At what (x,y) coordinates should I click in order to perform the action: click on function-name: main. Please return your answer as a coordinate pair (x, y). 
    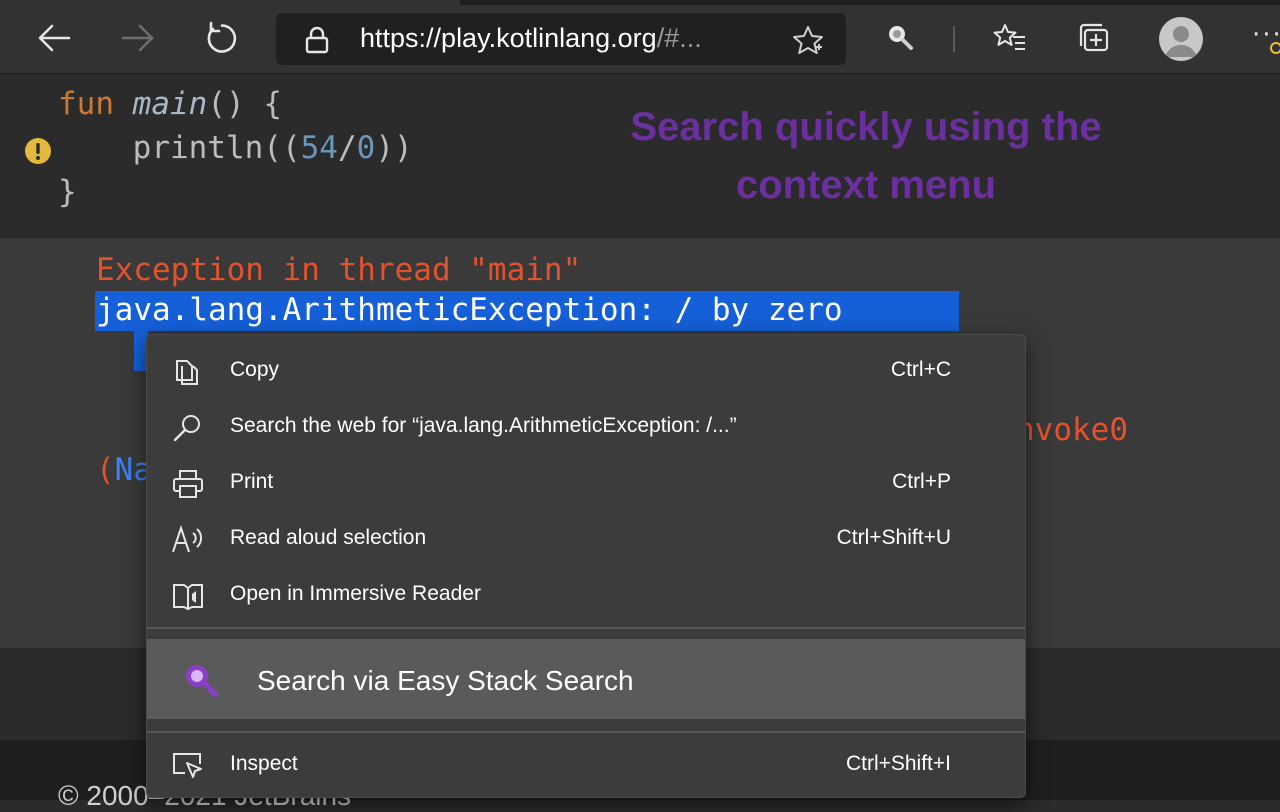
    Looking at the image, I should click on (170, 104).